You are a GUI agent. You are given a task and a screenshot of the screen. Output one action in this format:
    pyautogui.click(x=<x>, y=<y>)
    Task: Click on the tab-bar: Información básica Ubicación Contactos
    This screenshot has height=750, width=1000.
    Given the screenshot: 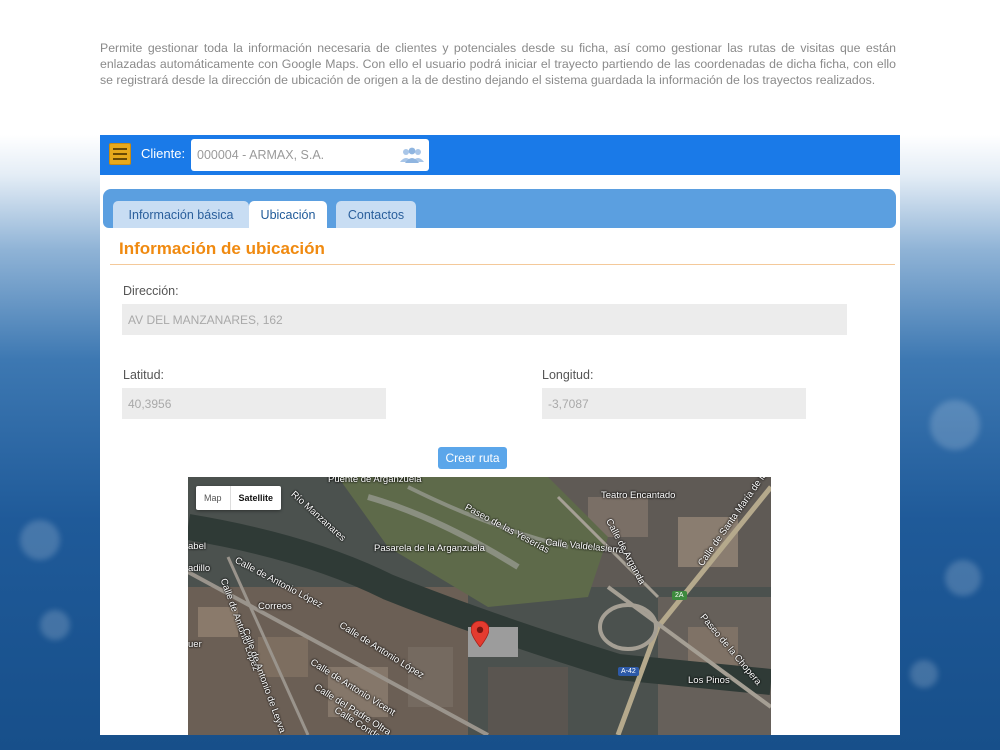 What is the action you would take?
    pyautogui.click(x=499, y=208)
    